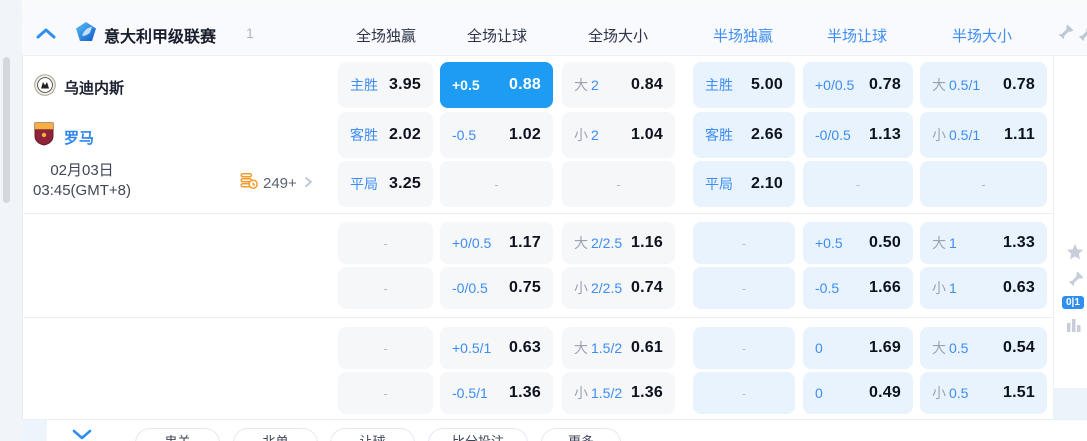 The height and width of the screenshot is (441, 1087). I want to click on odds-cell-ft1x2-away: 客胜 2.02, so click(385, 135).